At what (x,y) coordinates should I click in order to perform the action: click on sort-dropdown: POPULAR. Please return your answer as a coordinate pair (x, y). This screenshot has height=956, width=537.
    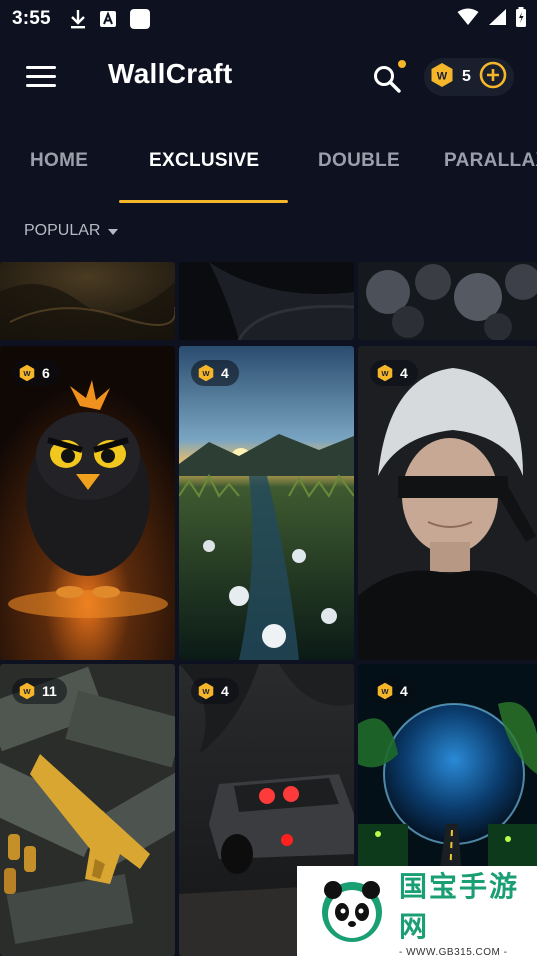
    Looking at the image, I should click on (71, 231).